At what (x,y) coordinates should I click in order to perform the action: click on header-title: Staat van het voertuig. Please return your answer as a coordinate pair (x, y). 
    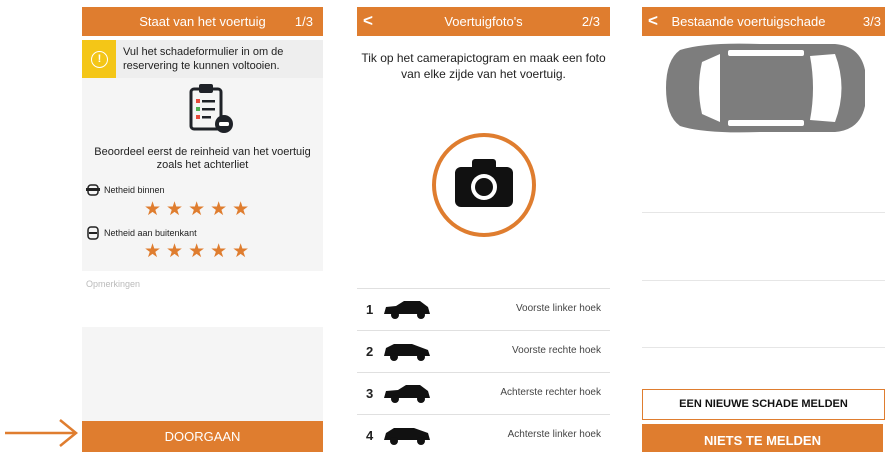
    Looking at the image, I should click on (202, 21).